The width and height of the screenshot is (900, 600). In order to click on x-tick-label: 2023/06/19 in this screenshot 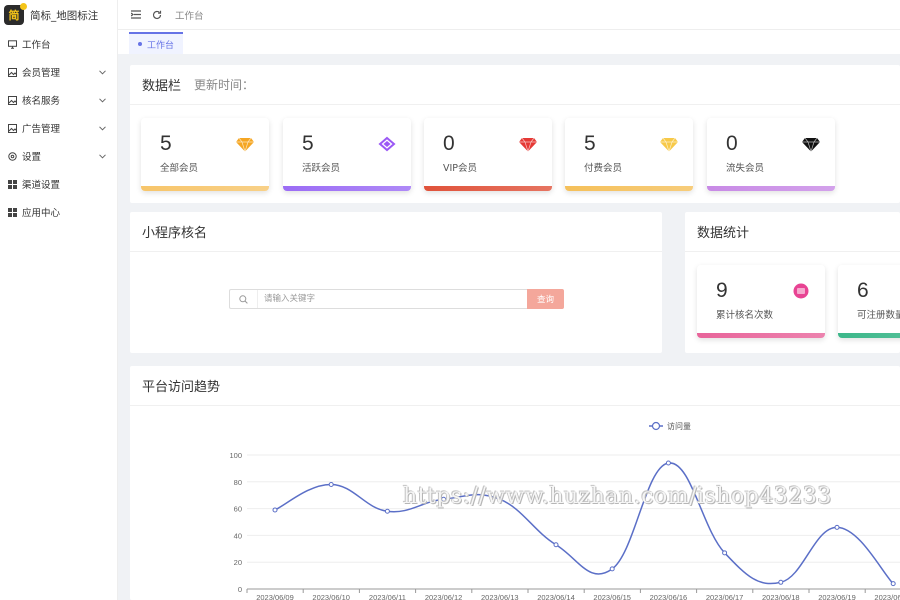, I will do `click(837, 596)`.